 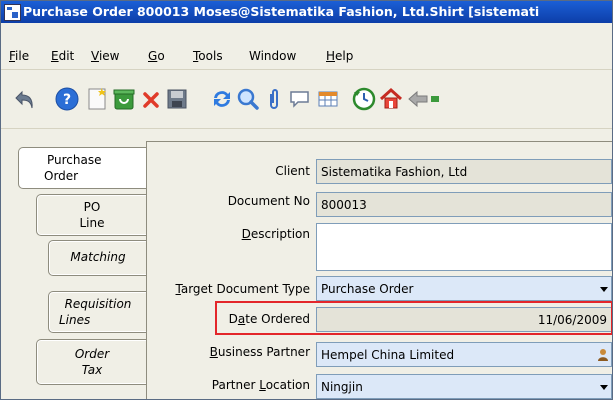 What do you see at coordinates (365, 100) in the screenshot?
I see `history-icon` at bounding box center [365, 100].